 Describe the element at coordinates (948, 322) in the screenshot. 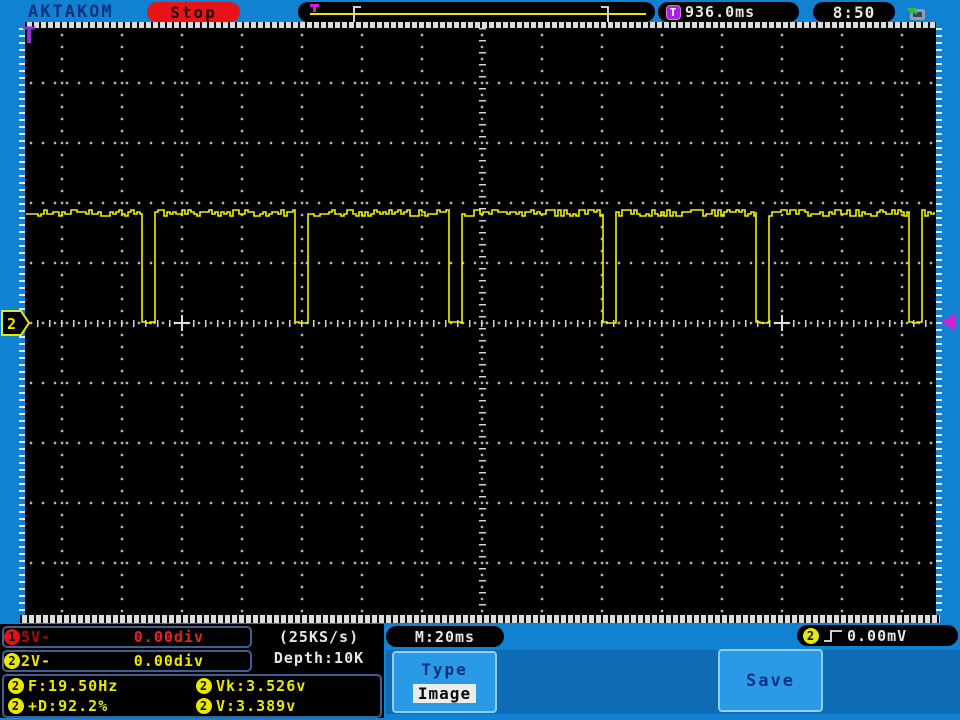

I see `trigger-level-arrow-icon` at that location.